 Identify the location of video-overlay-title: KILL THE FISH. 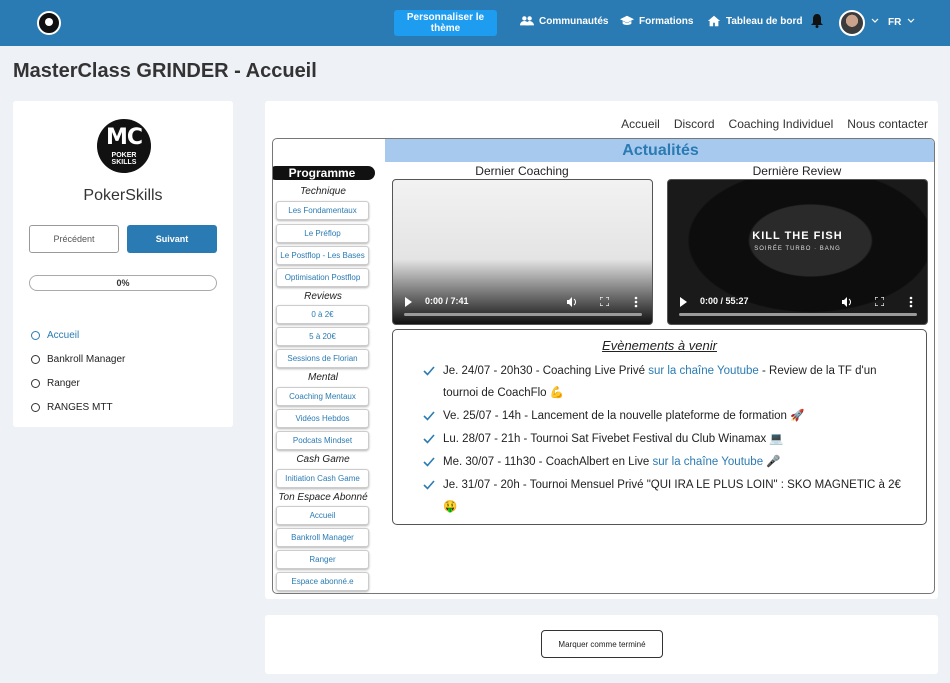
(797, 236).